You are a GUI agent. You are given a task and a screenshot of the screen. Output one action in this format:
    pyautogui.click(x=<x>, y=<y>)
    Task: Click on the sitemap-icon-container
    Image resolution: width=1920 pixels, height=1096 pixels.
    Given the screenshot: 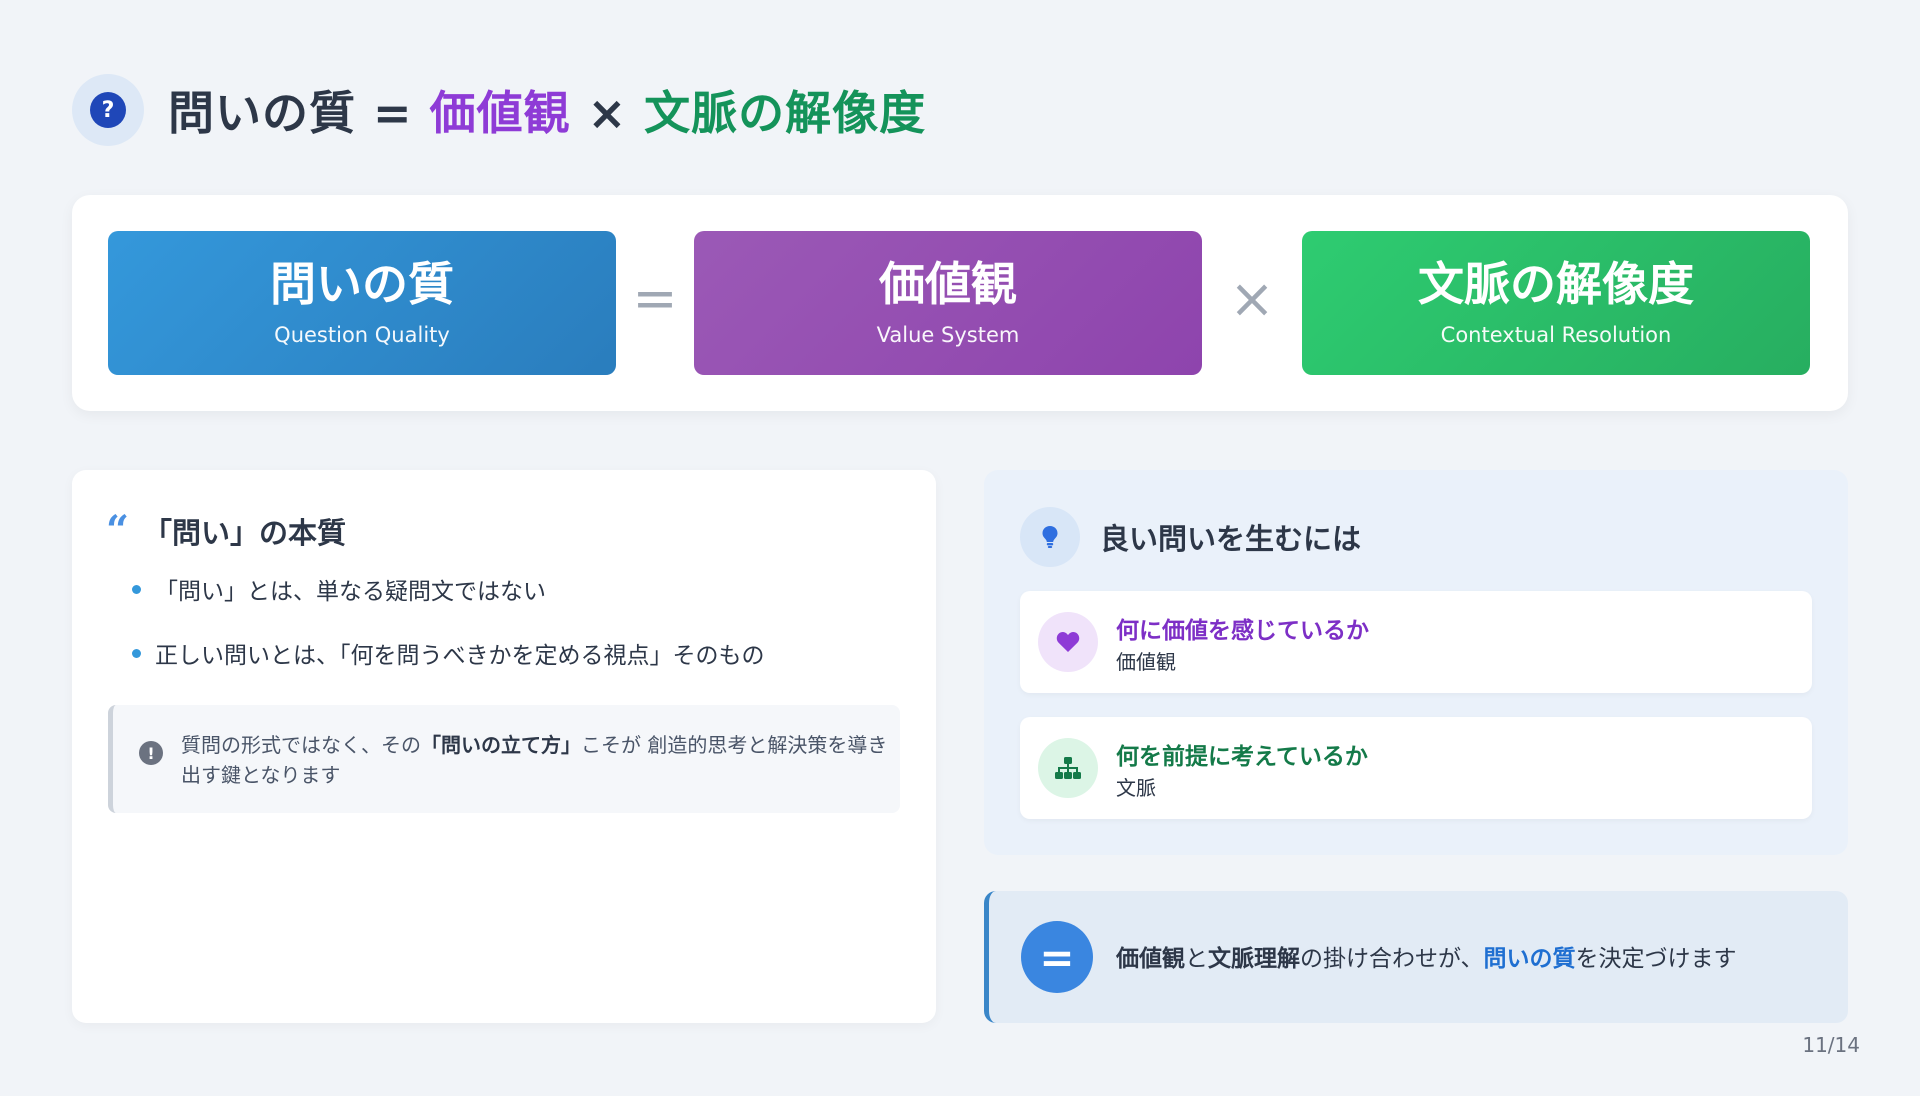 What is the action you would take?
    pyautogui.click(x=1068, y=768)
    